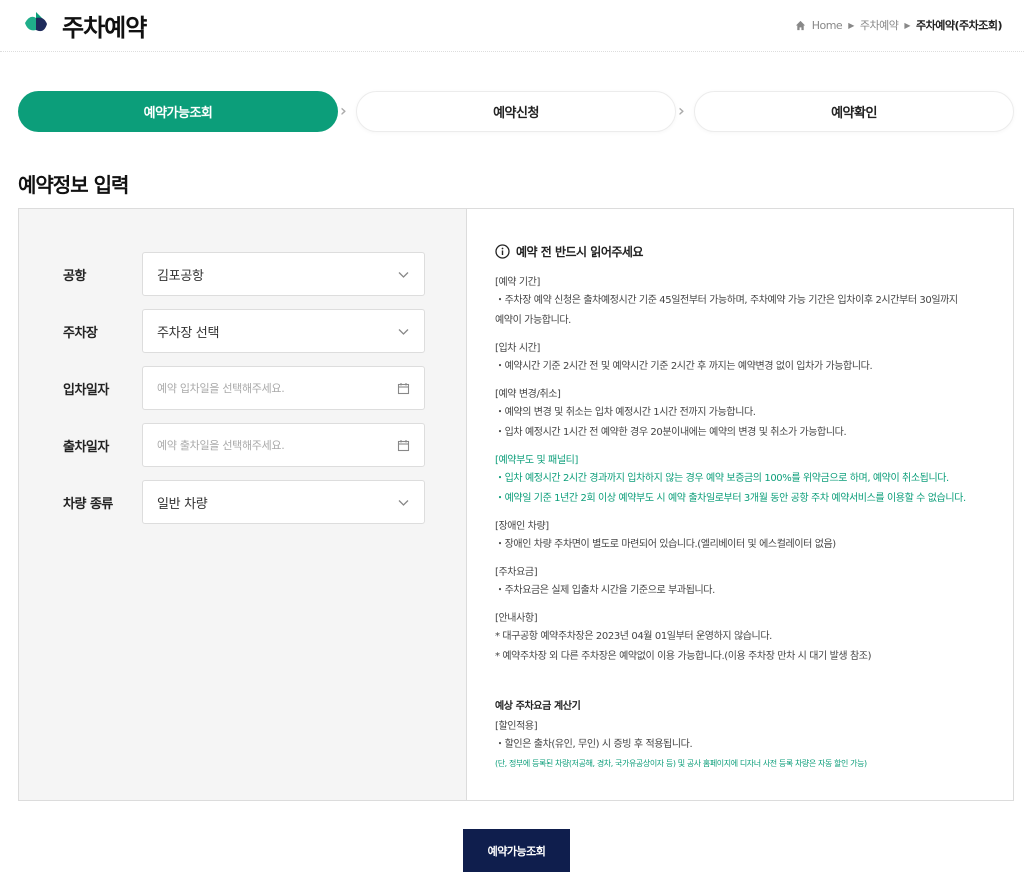 The width and height of the screenshot is (1024, 880). I want to click on step-availability: 예약가능조회, so click(178, 111).